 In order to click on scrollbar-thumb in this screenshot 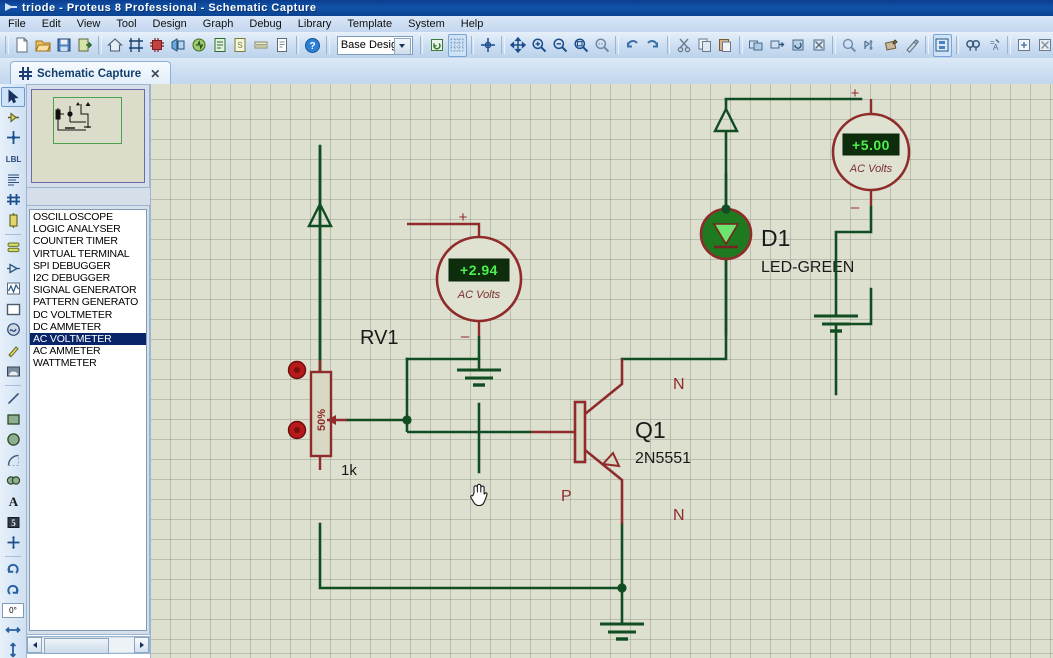, I will do `click(76, 646)`.